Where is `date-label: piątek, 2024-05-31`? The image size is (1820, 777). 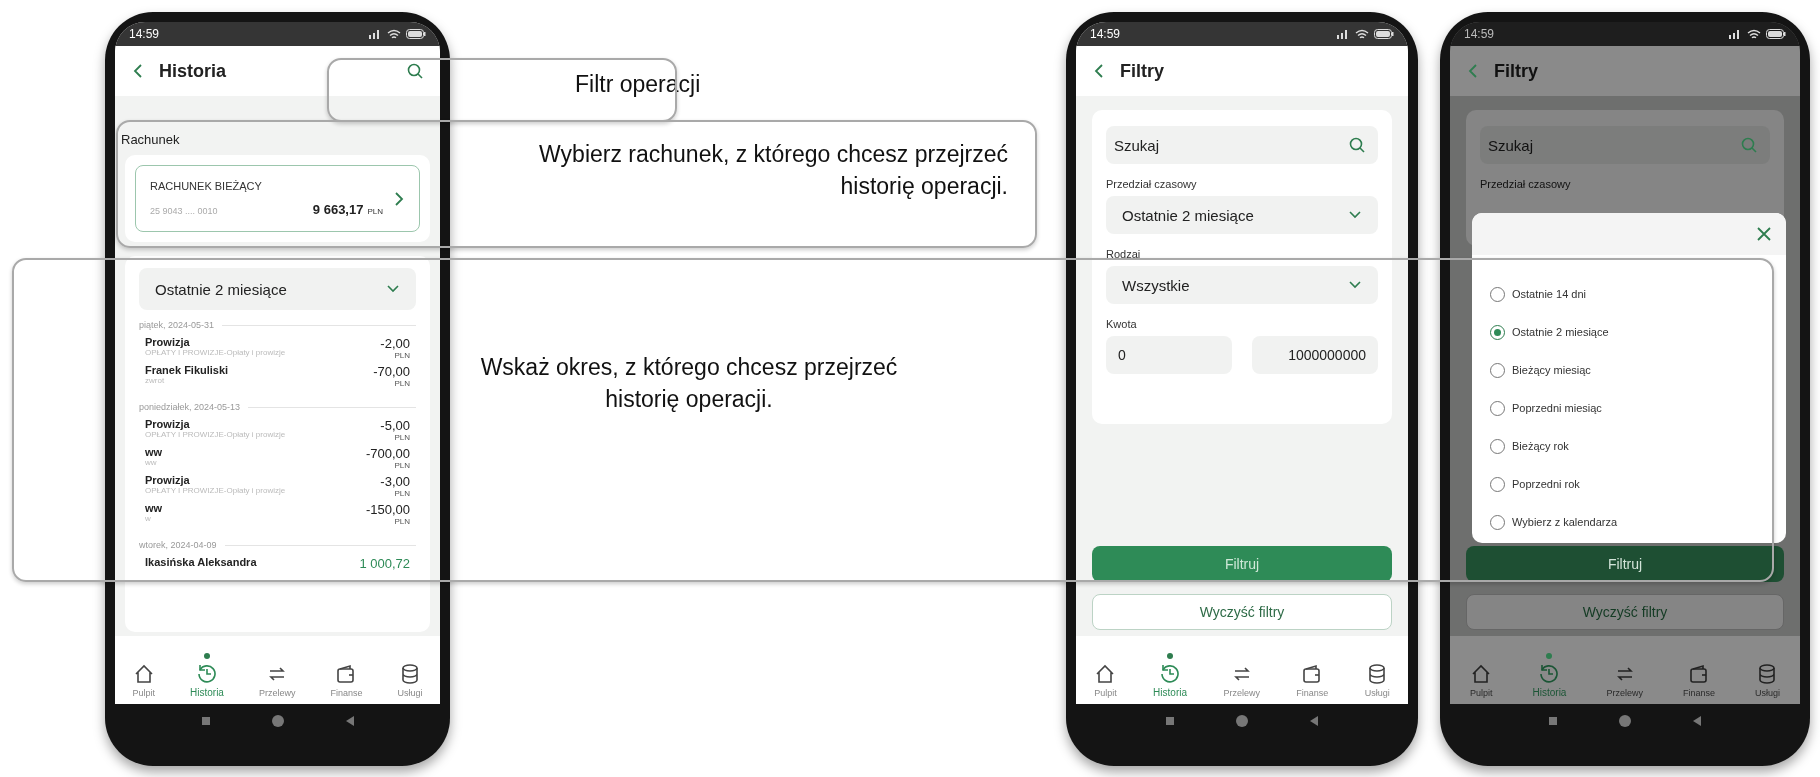
date-label: piątek, 2024-05-31 is located at coordinates (177, 325).